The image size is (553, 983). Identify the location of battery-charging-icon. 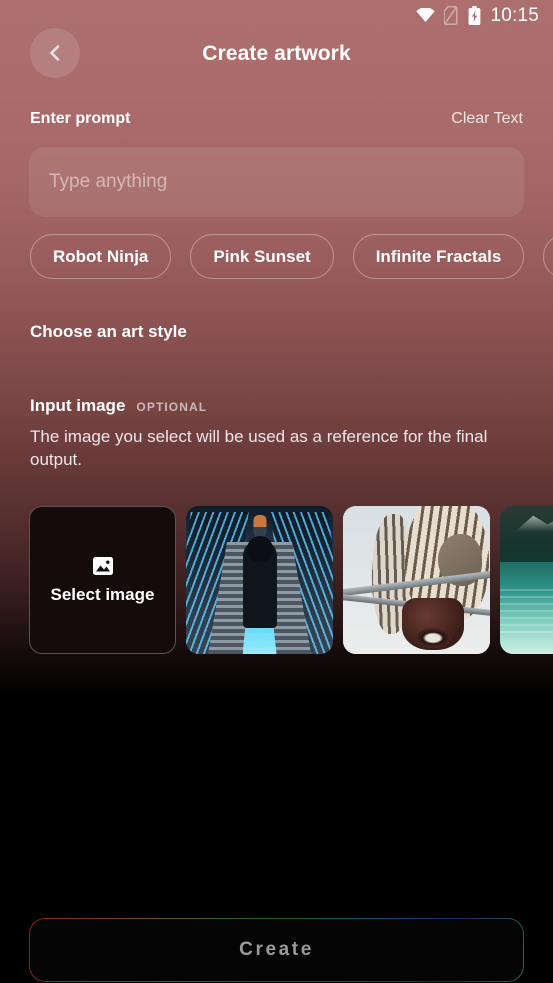
(474, 15).